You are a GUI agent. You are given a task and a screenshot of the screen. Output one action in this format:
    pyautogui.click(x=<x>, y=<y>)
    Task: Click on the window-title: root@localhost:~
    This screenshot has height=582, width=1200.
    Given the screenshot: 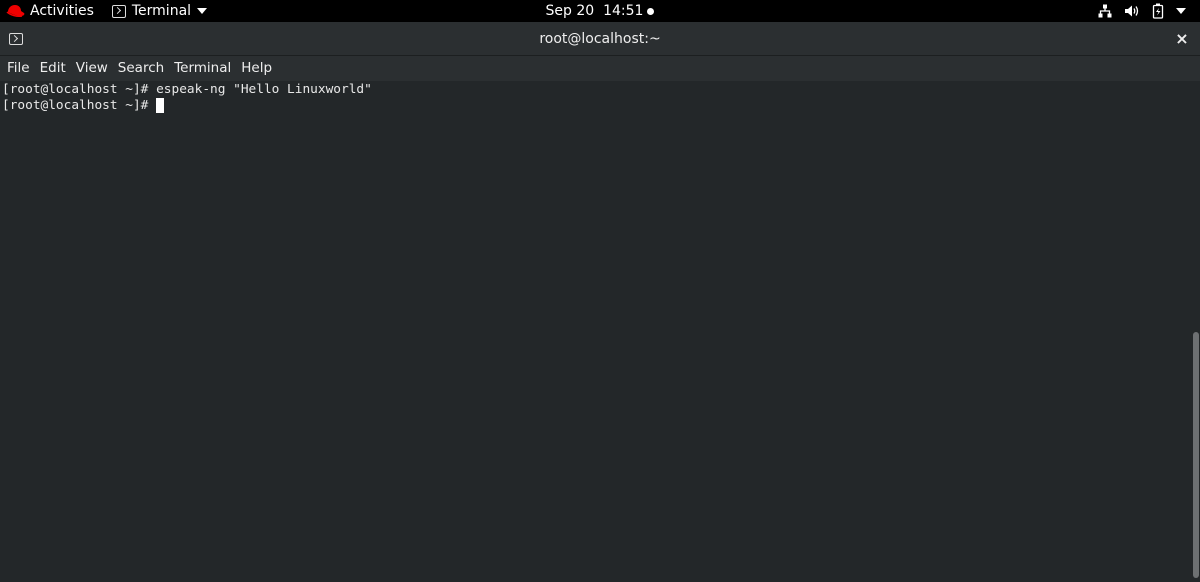 What is the action you would take?
    pyautogui.click(x=600, y=39)
    